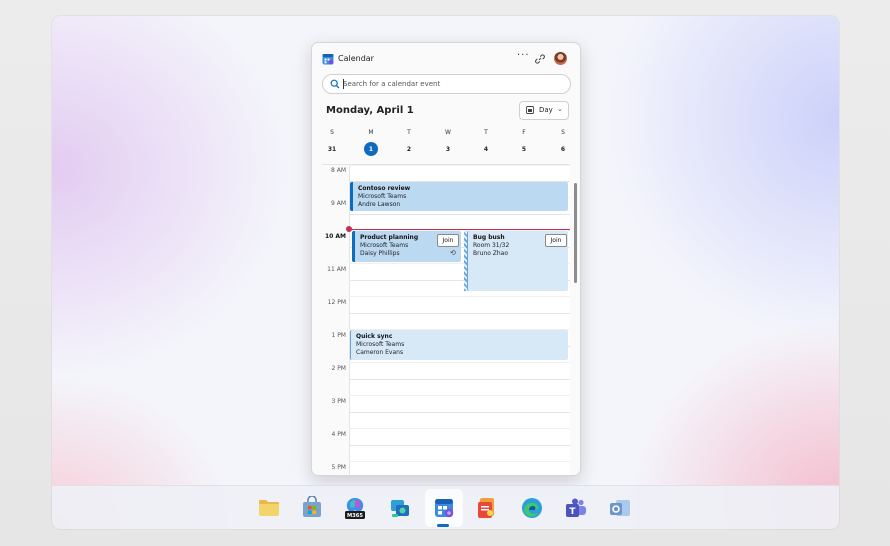 The width and height of the screenshot is (890, 546). I want to click on day-number-today: 1, so click(371, 149).